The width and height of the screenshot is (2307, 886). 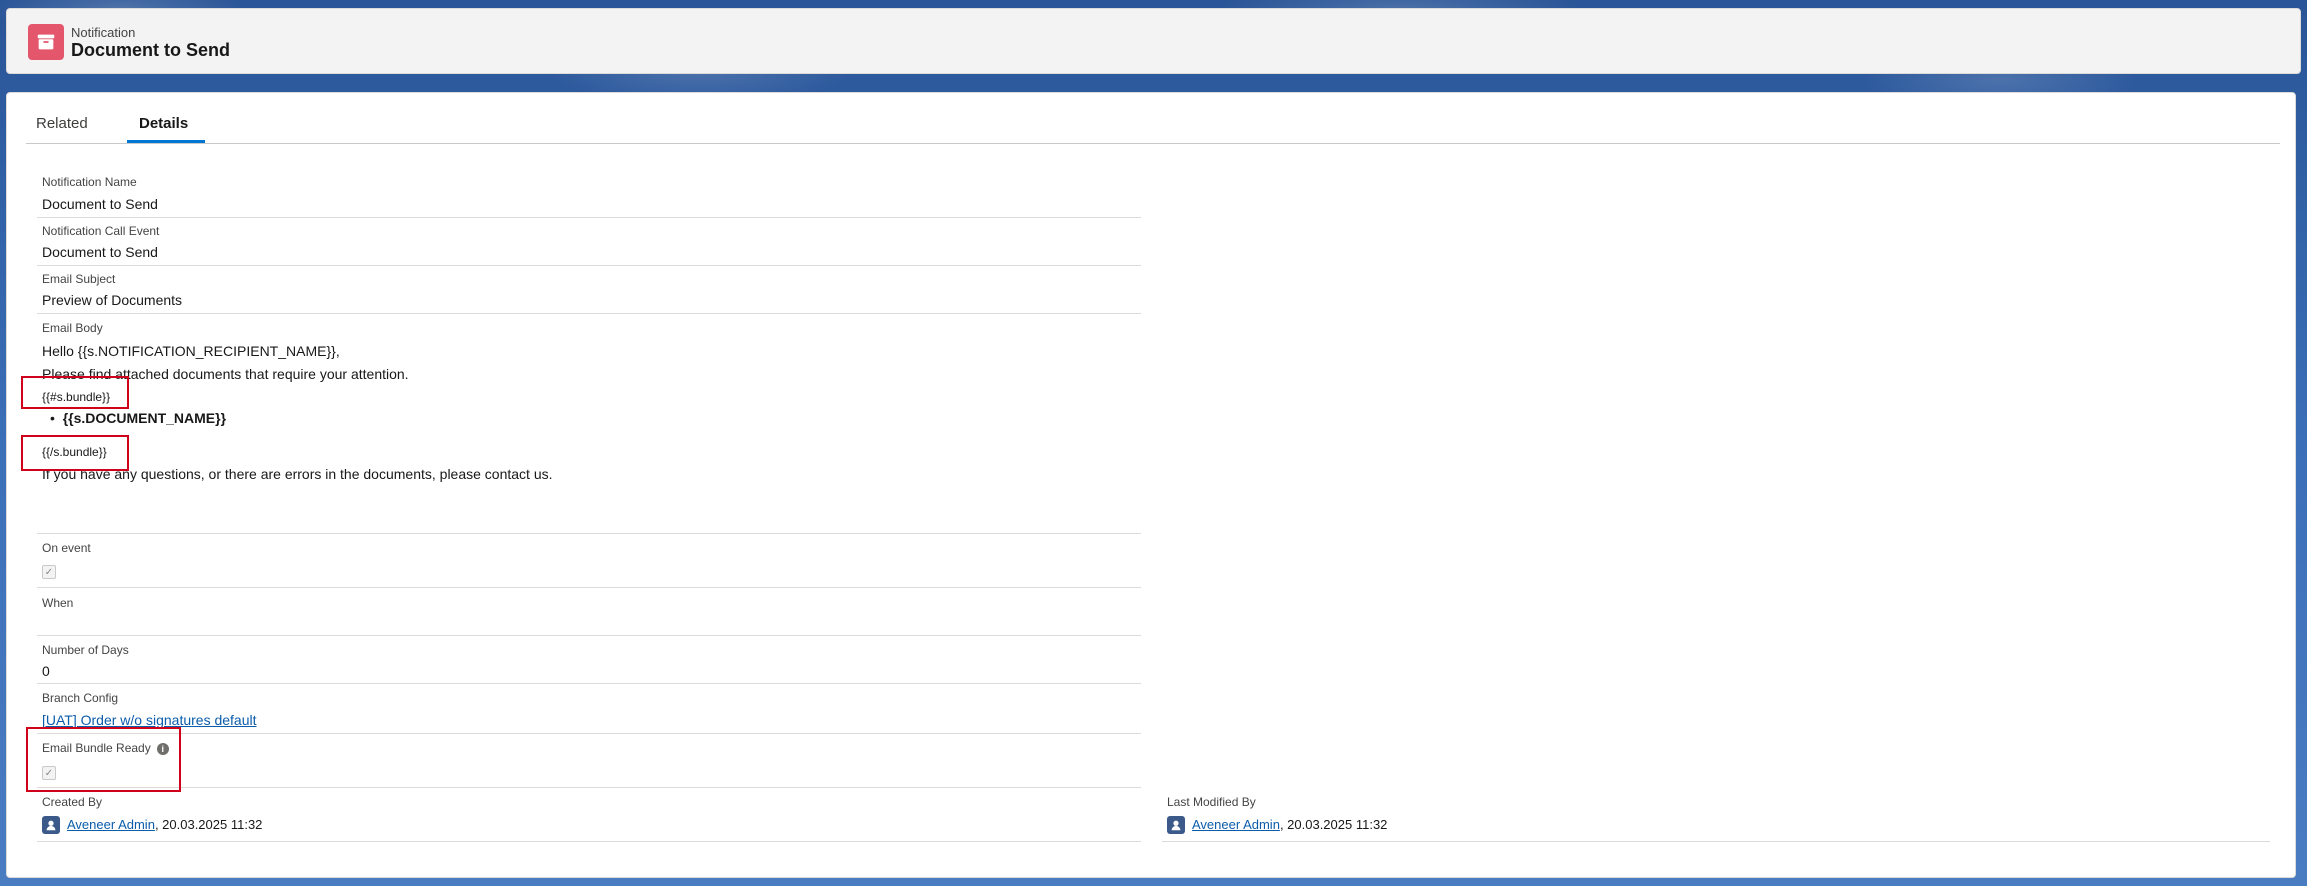 What do you see at coordinates (166, 141) in the screenshot?
I see `active-tab-indicator` at bounding box center [166, 141].